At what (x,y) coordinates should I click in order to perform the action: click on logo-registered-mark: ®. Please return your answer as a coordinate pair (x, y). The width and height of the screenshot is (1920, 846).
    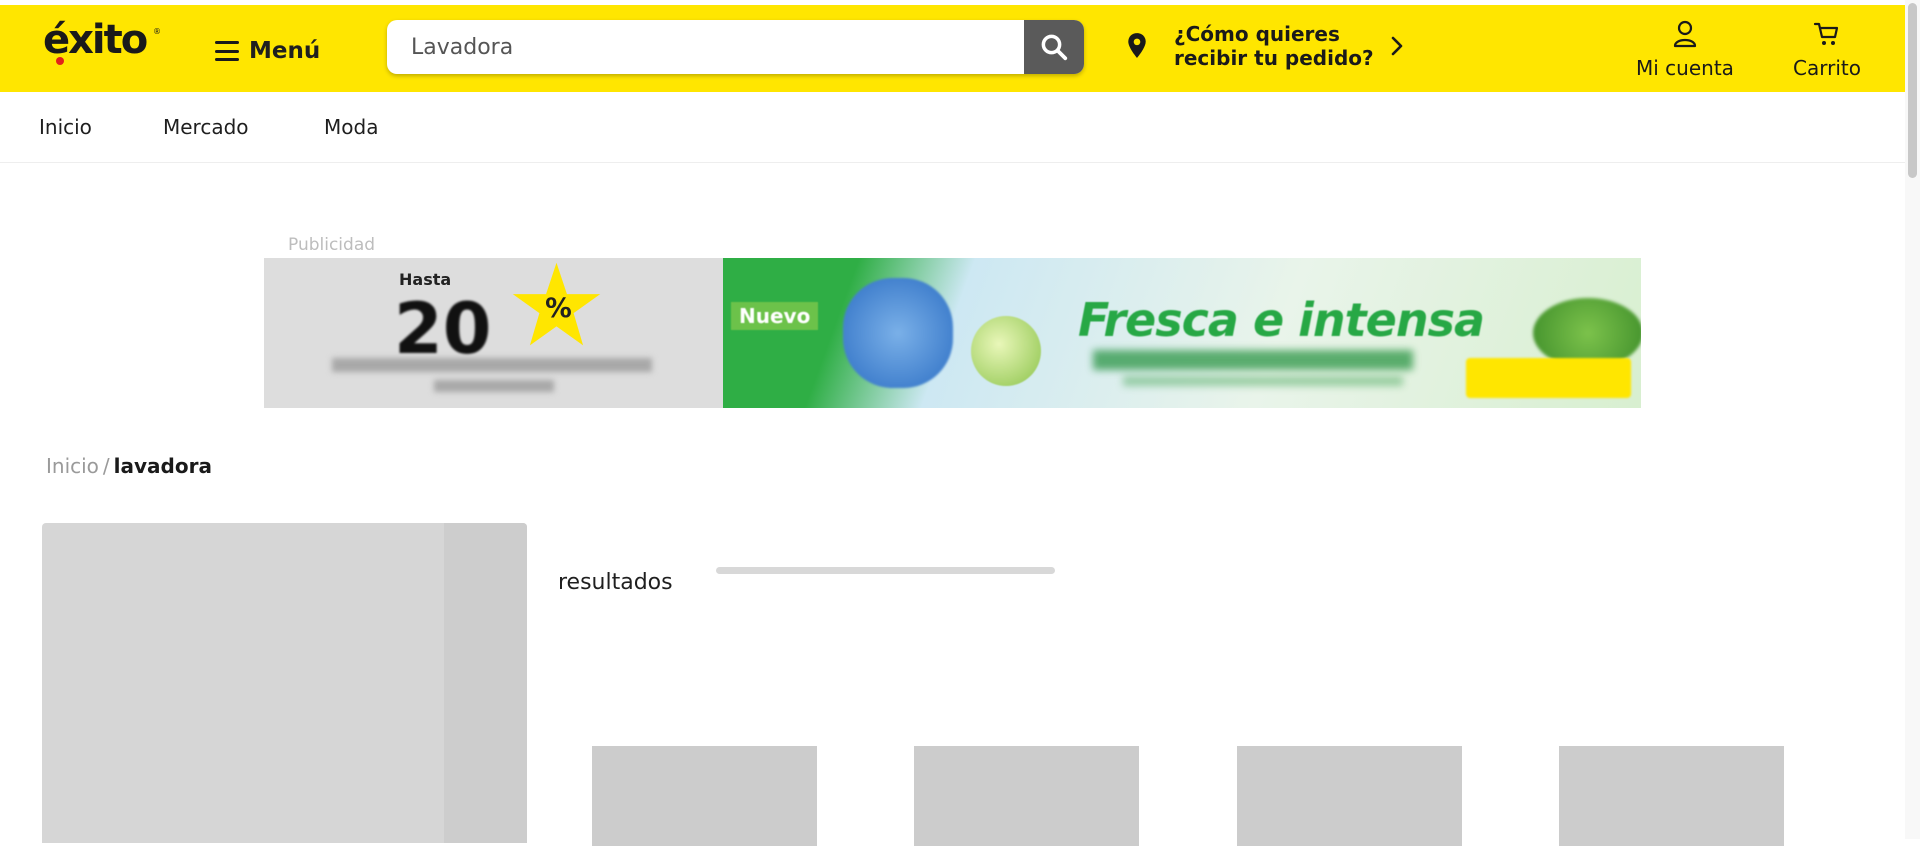
    Looking at the image, I should click on (157, 31).